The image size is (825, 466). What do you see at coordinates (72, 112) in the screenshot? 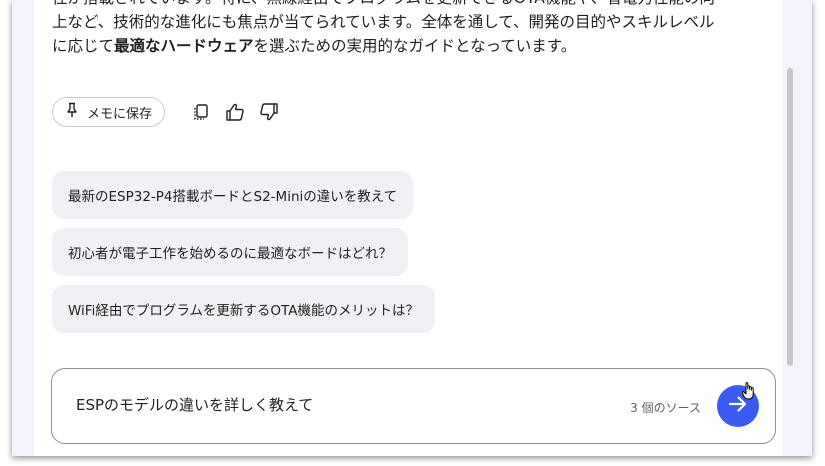
I see `pin-icon` at bounding box center [72, 112].